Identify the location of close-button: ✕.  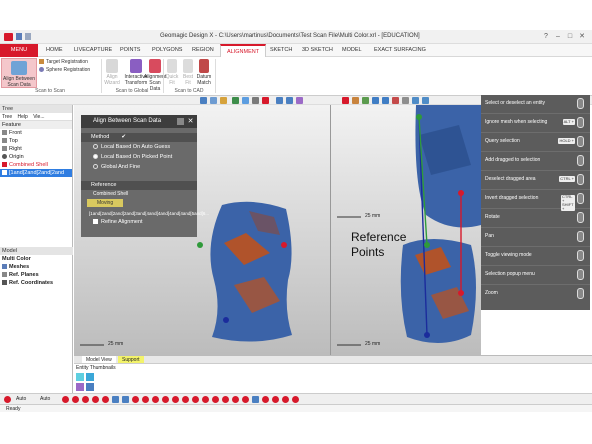
(582, 37).